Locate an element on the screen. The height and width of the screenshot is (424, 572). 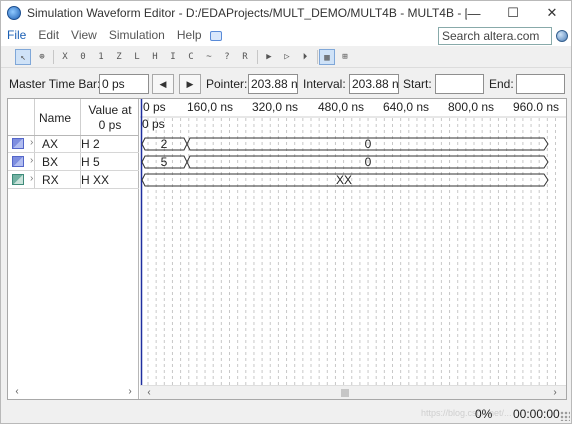
signal-name: AX is located at coordinates (50, 144).